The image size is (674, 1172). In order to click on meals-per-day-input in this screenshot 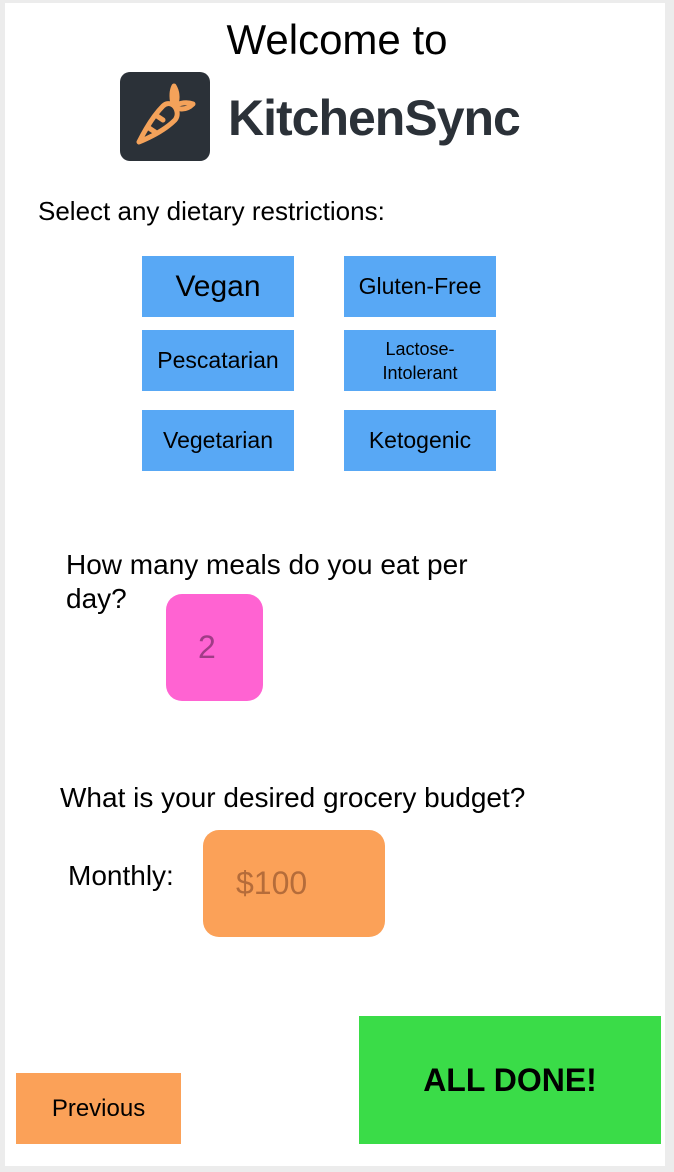, I will do `click(214, 647)`.